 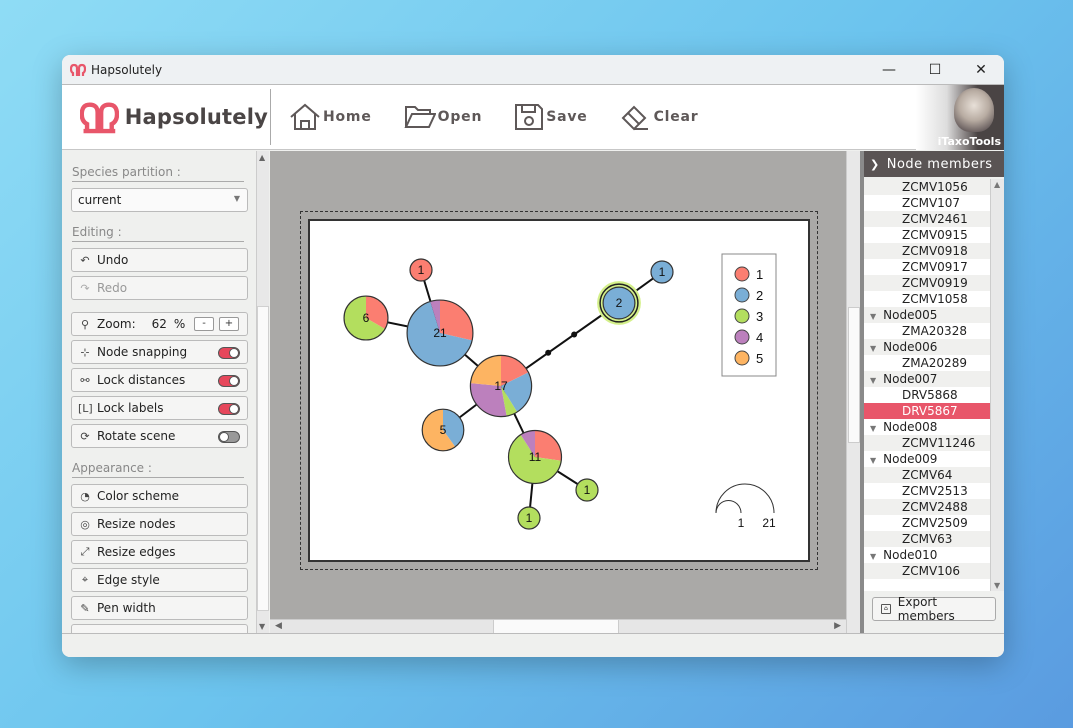 What do you see at coordinates (229, 437) in the screenshot?
I see `rotate-scene-switch` at bounding box center [229, 437].